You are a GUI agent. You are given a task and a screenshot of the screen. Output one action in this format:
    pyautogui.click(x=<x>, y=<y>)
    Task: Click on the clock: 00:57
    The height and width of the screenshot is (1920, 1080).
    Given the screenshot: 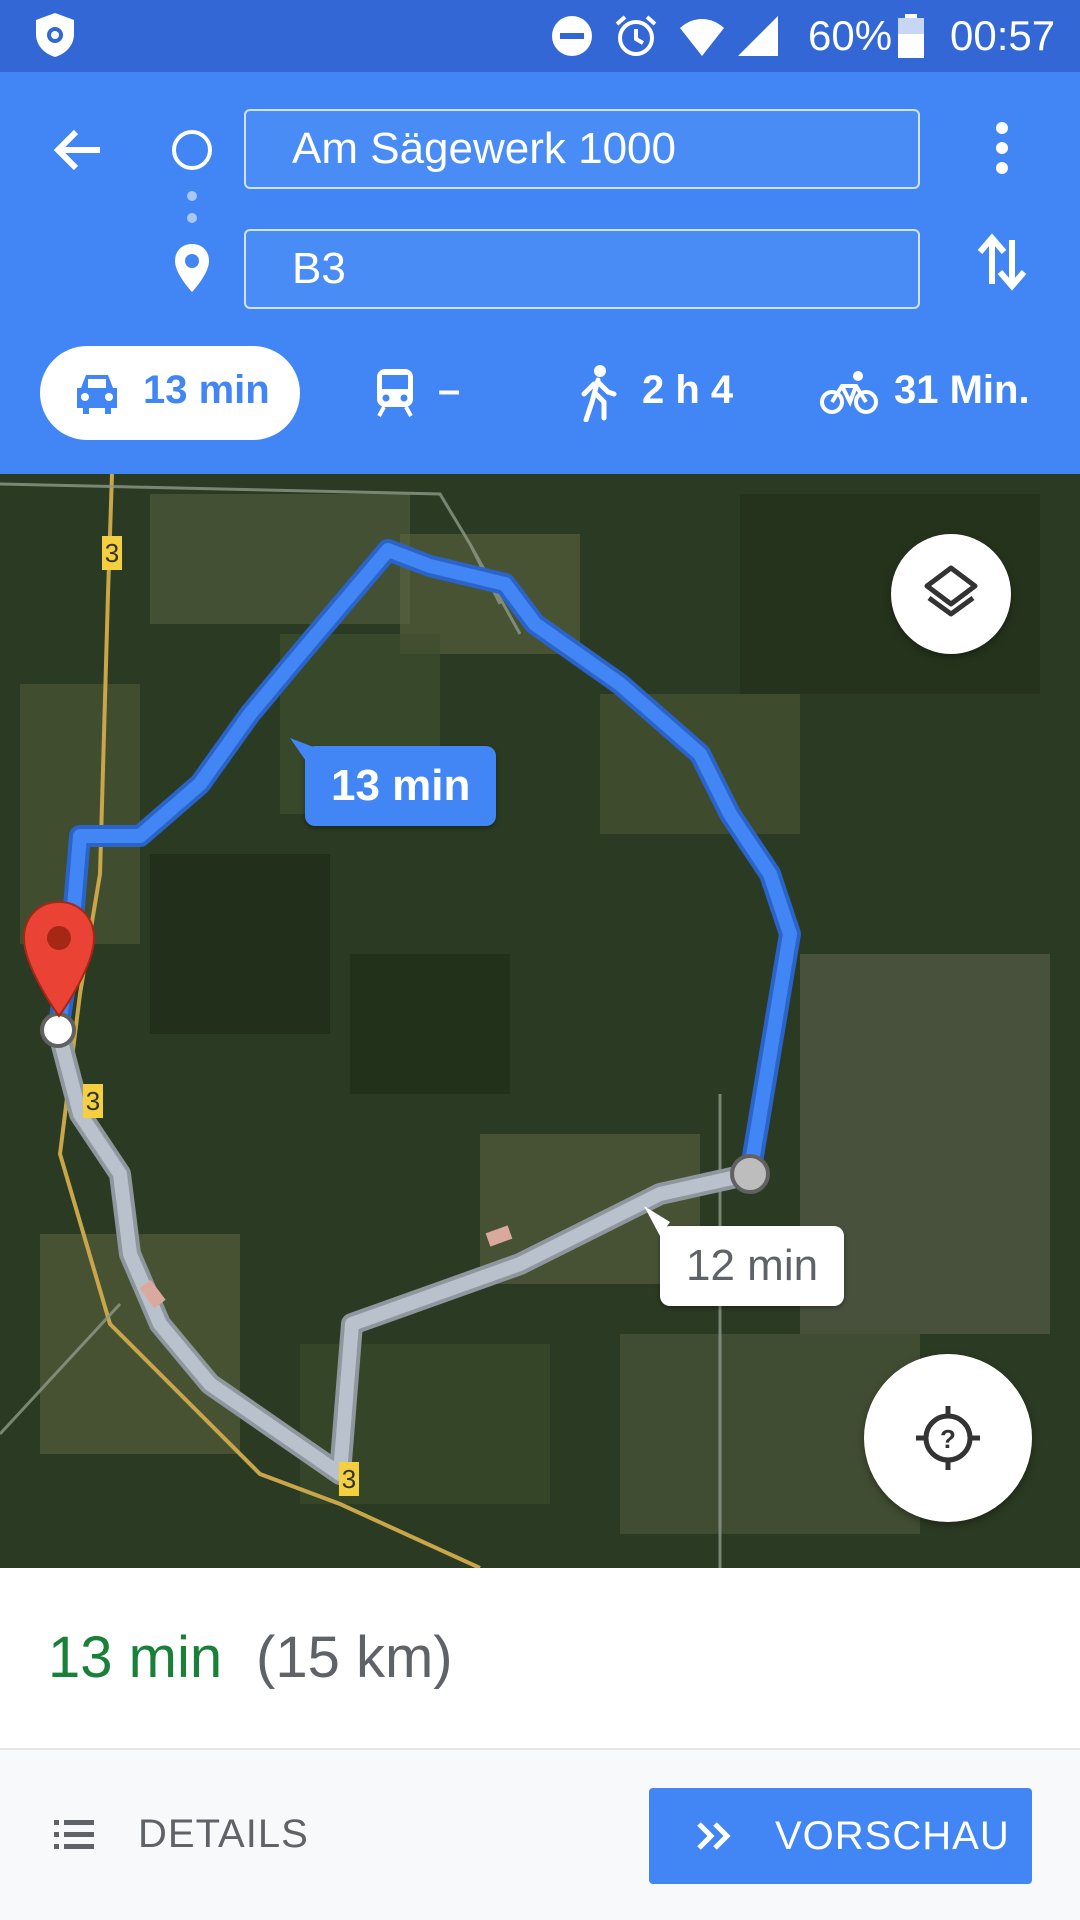 What is the action you would take?
    pyautogui.click(x=1003, y=35)
    